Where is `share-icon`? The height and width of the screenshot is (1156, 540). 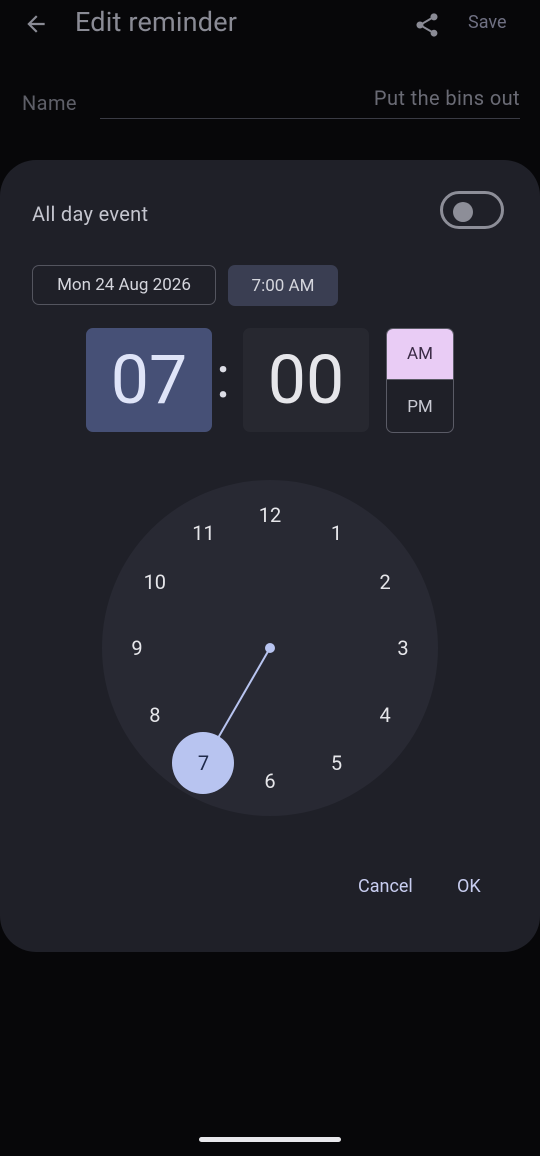
share-icon is located at coordinates (427, 25).